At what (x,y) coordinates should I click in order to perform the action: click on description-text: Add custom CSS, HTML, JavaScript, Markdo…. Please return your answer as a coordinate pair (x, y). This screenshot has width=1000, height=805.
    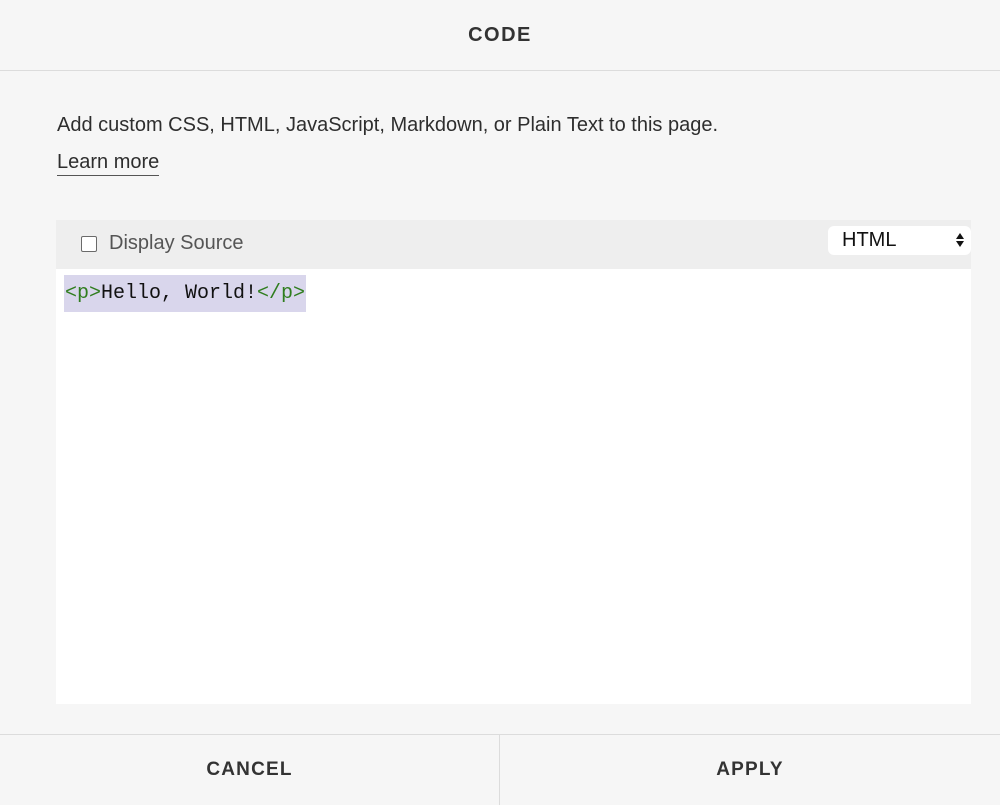
    Looking at the image, I should click on (388, 125).